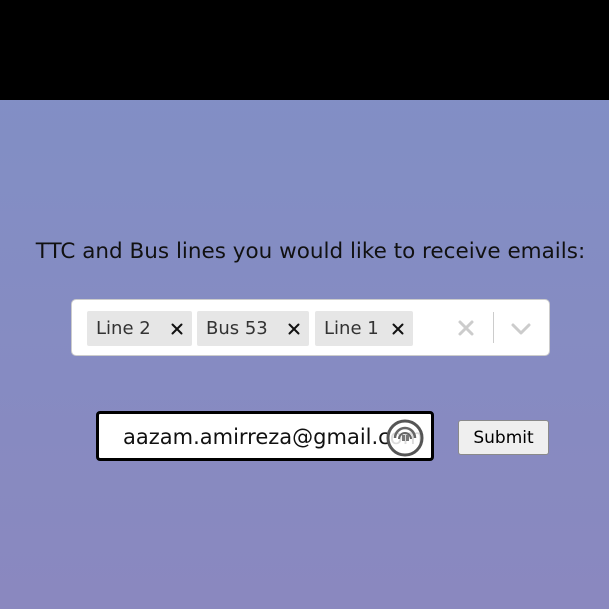 Image resolution: width=609 pixels, height=609 pixels. I want to click on email-field, so click(265, 436).